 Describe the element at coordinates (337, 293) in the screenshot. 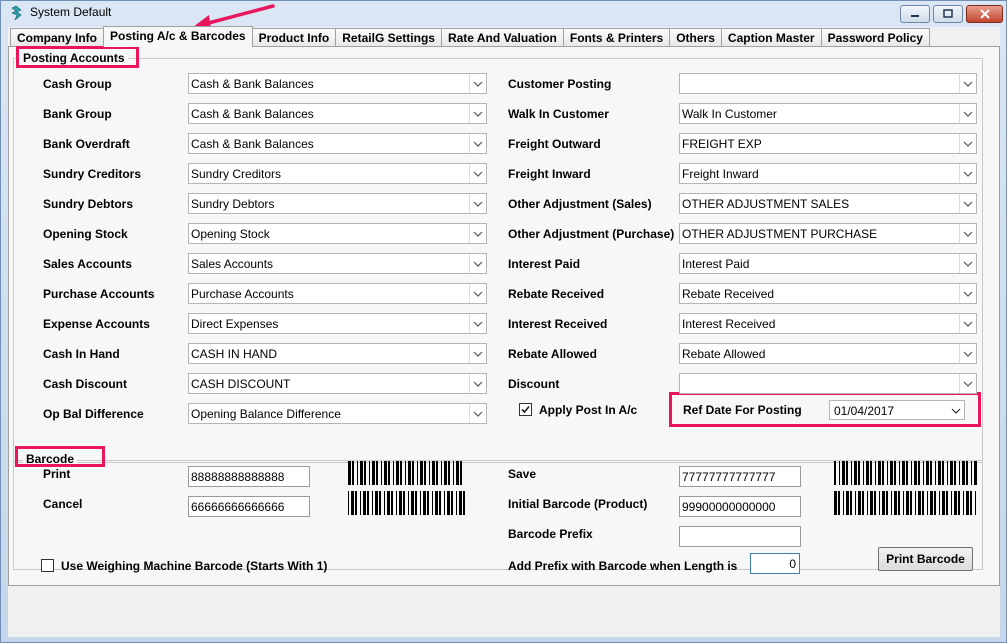

I see `purchase-accounts-combo: Purchase Accounts` at that location.